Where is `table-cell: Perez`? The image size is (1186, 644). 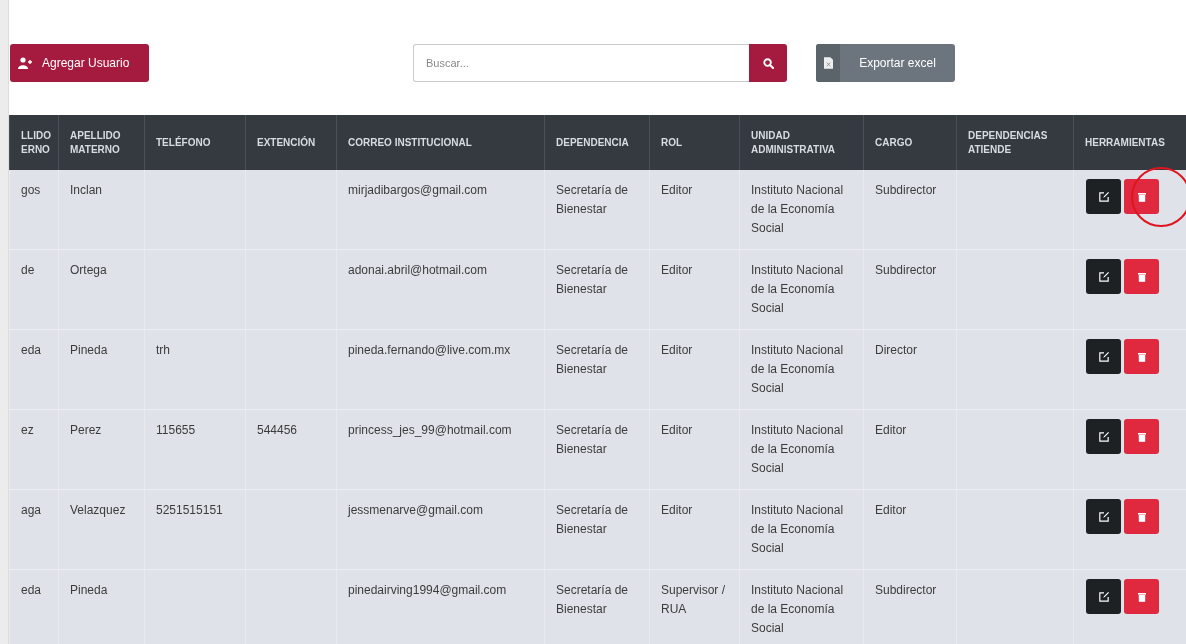 table-cell: Perez is located at coordinates (86, 430).